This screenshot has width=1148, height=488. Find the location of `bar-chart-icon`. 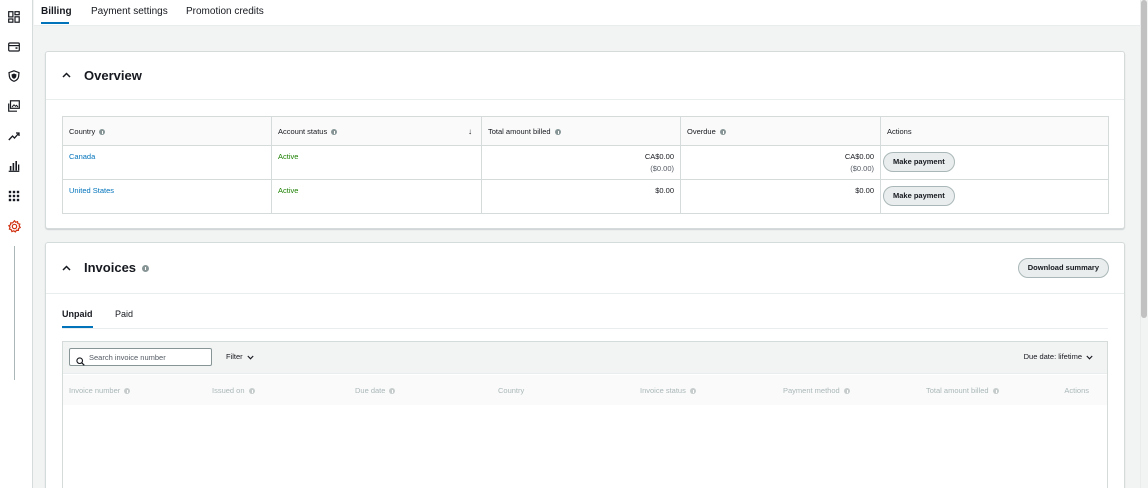

bar-chart-icon is located at coordinates (14, 166).